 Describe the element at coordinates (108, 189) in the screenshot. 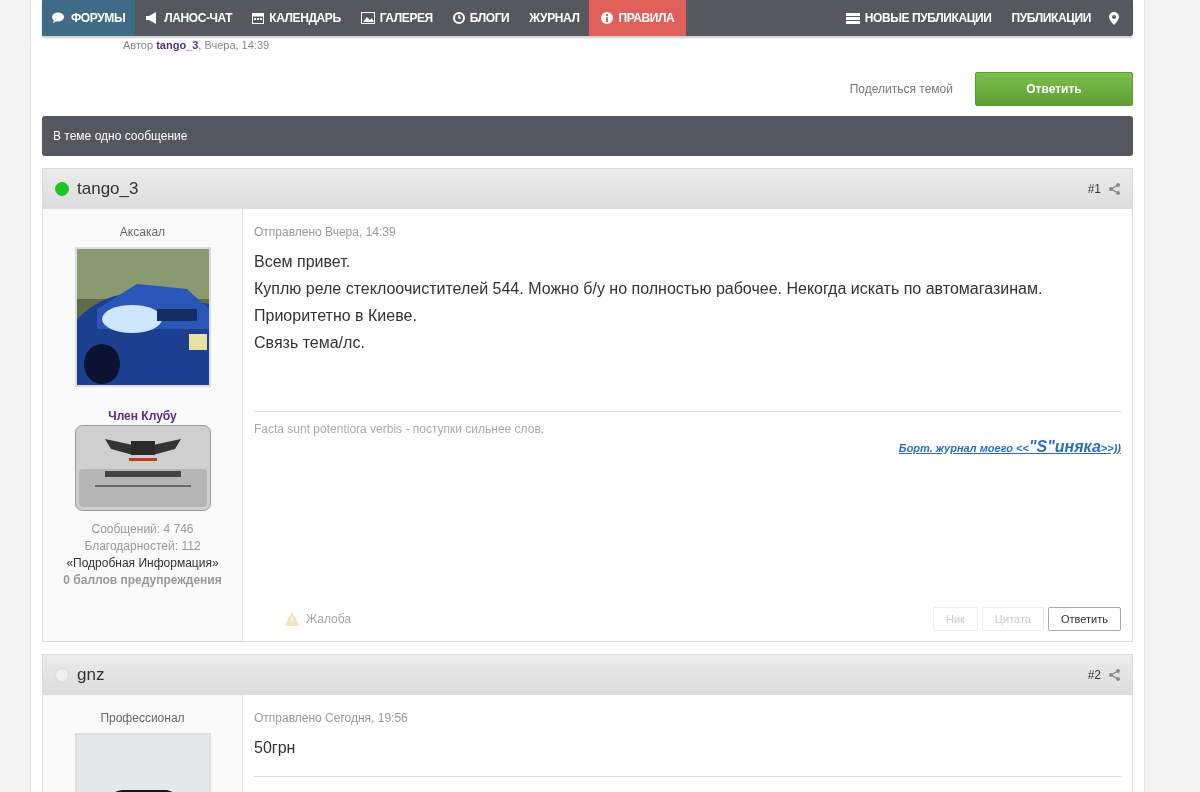

I see `username-link: tango_3` at that location.